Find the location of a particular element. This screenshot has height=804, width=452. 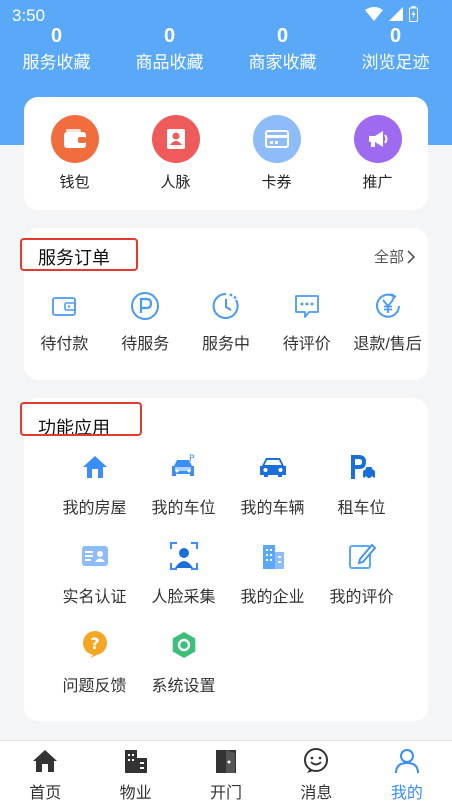

status-icons is located at coordinates (391, 14).